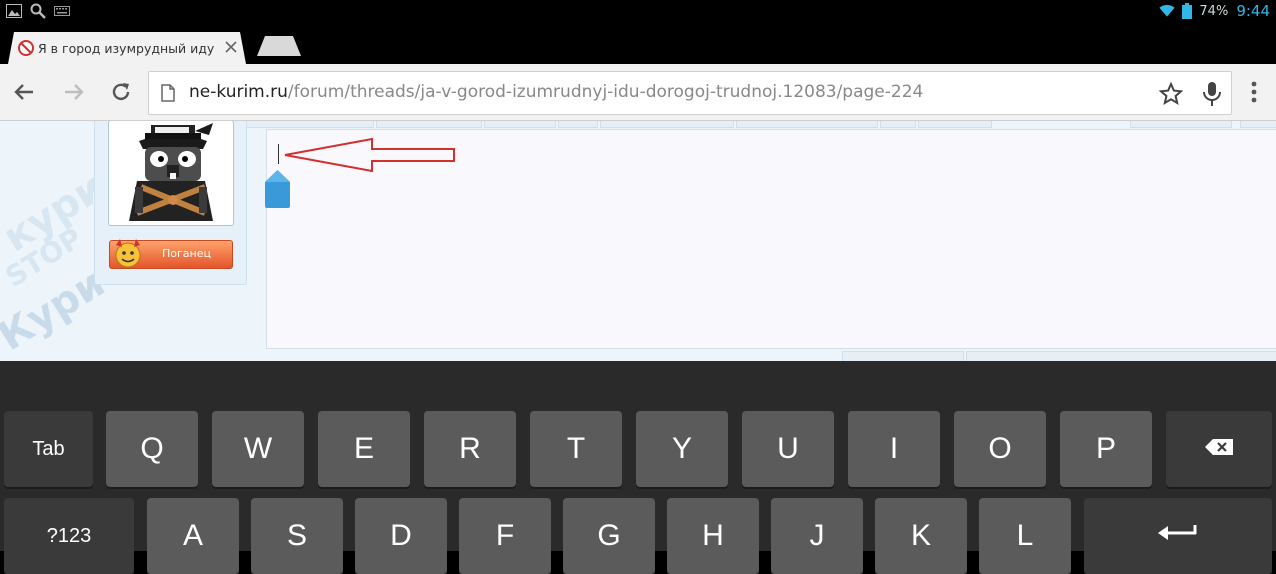 This screenshot has width=1276, height=574. What do you see at coordinates (186, 253) in the screenshot?
I see `rank-label: Поганец` at bounding box center [186, 253].